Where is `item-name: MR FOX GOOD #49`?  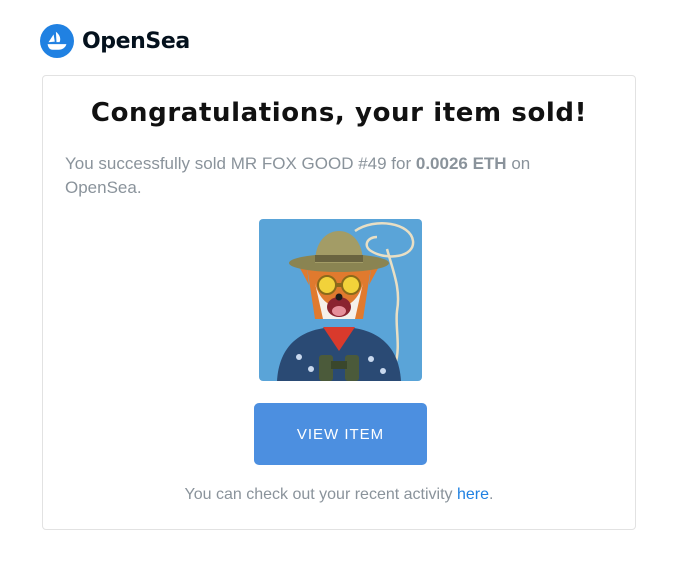 item-name: MR FOX GOOD #49 is located at coordinates (308, 163).